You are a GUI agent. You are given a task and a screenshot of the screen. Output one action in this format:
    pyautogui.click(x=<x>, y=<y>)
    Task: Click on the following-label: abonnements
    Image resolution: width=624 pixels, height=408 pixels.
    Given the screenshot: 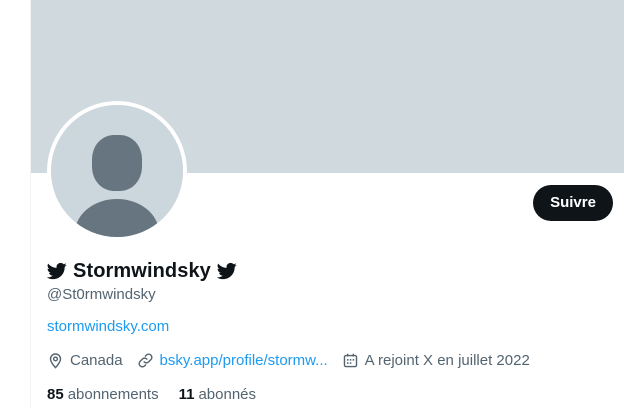 What is the action you would take?
    pyautogui.click(x=113, y=394)
    